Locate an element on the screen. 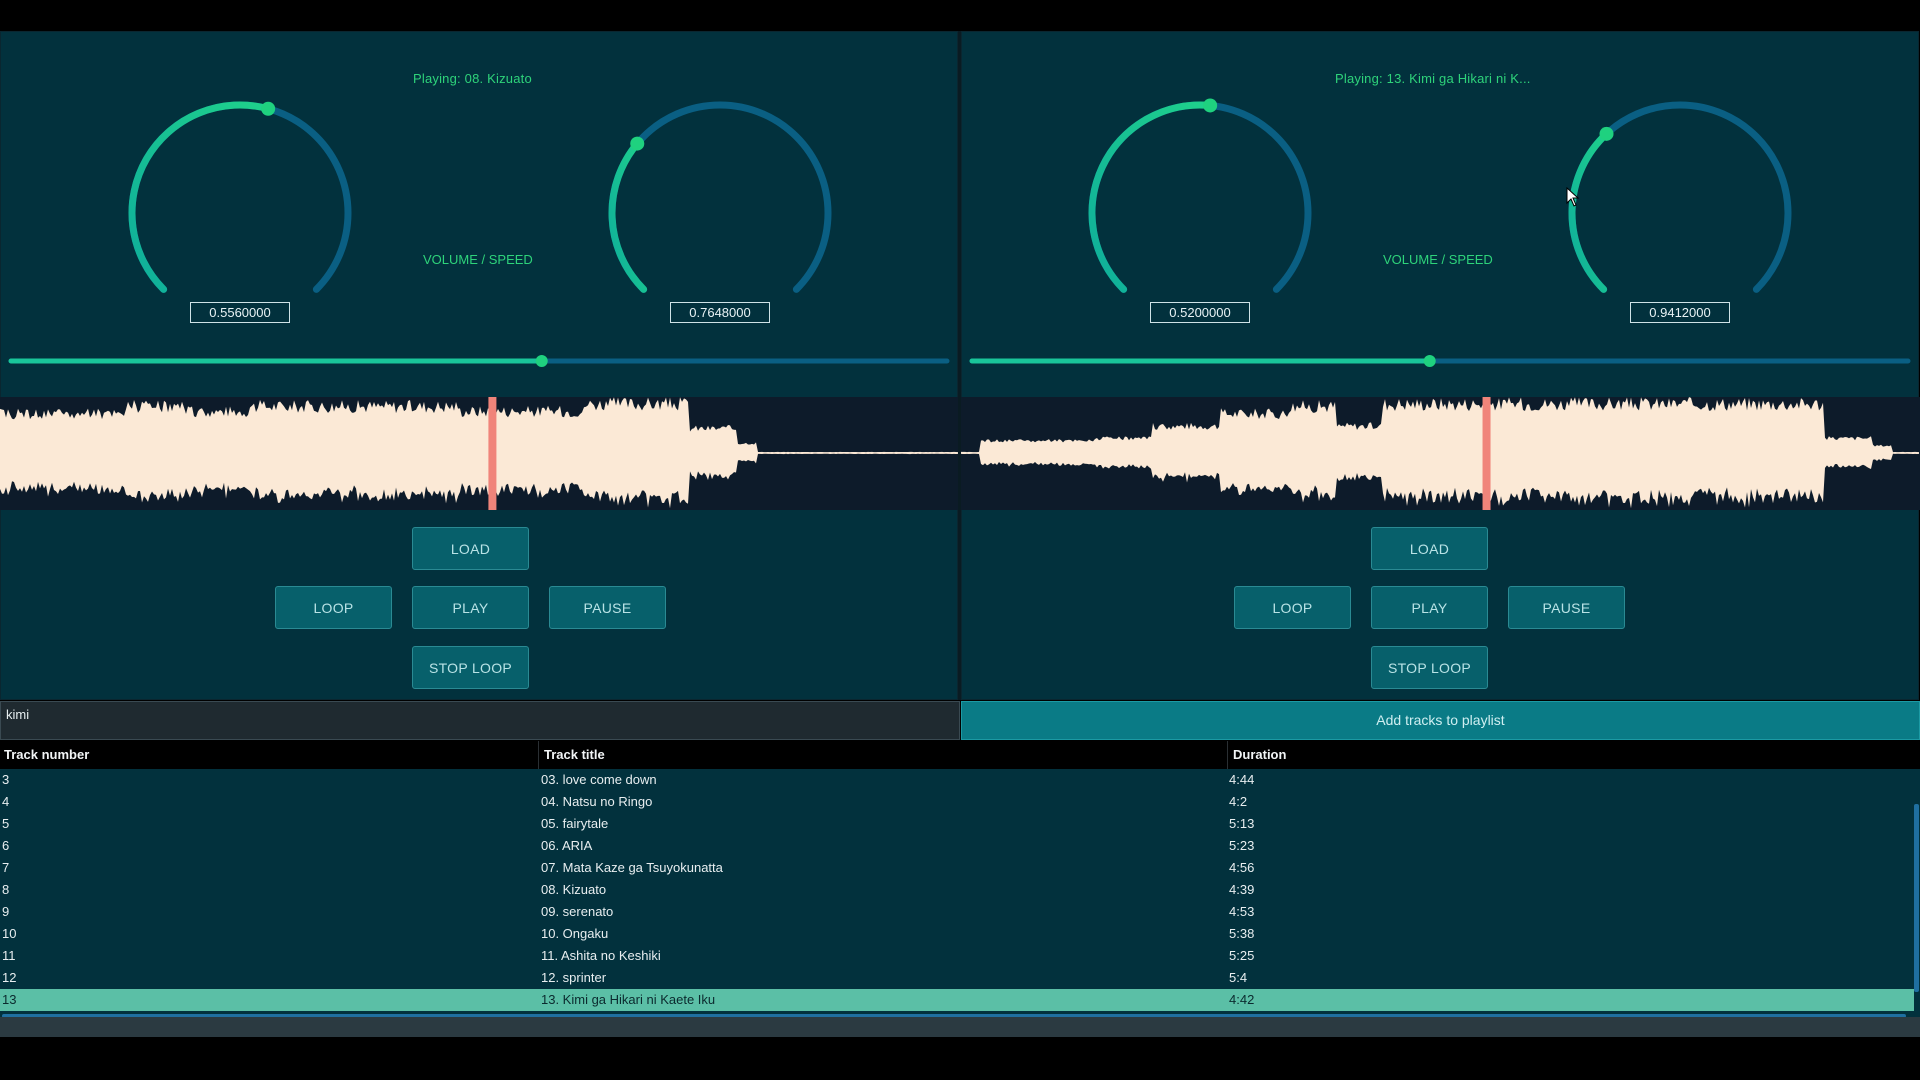  table-row: 5 05. fairytale 5:13 is located at coordinates (957, 824).